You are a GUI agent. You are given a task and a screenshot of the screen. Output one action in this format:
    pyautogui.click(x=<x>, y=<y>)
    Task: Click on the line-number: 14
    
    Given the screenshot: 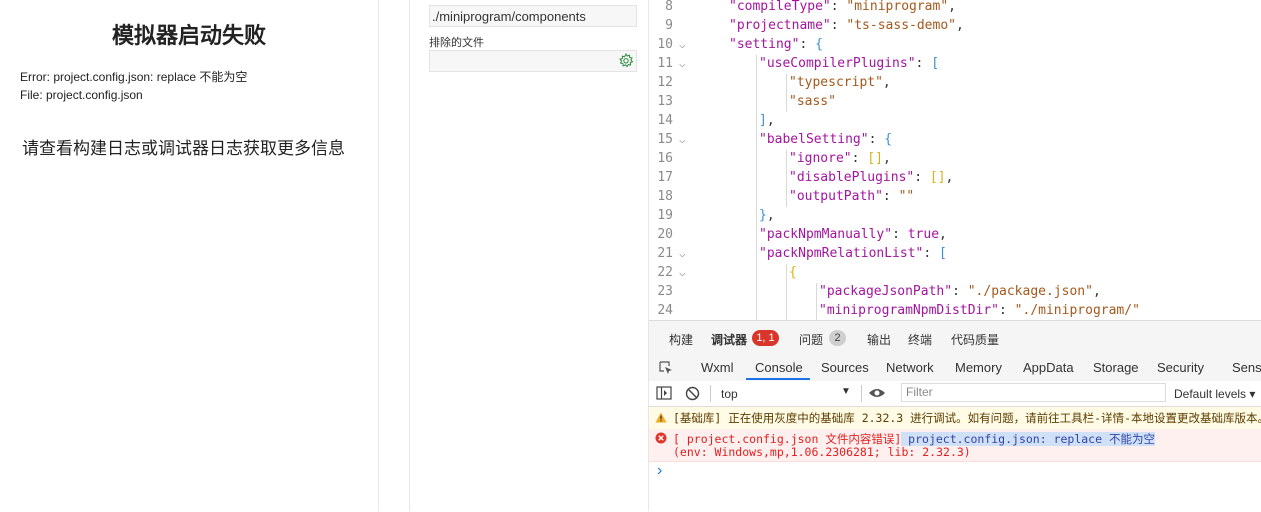 What is the action you would take?
    pyautogui.click(x=665, y=120)
    